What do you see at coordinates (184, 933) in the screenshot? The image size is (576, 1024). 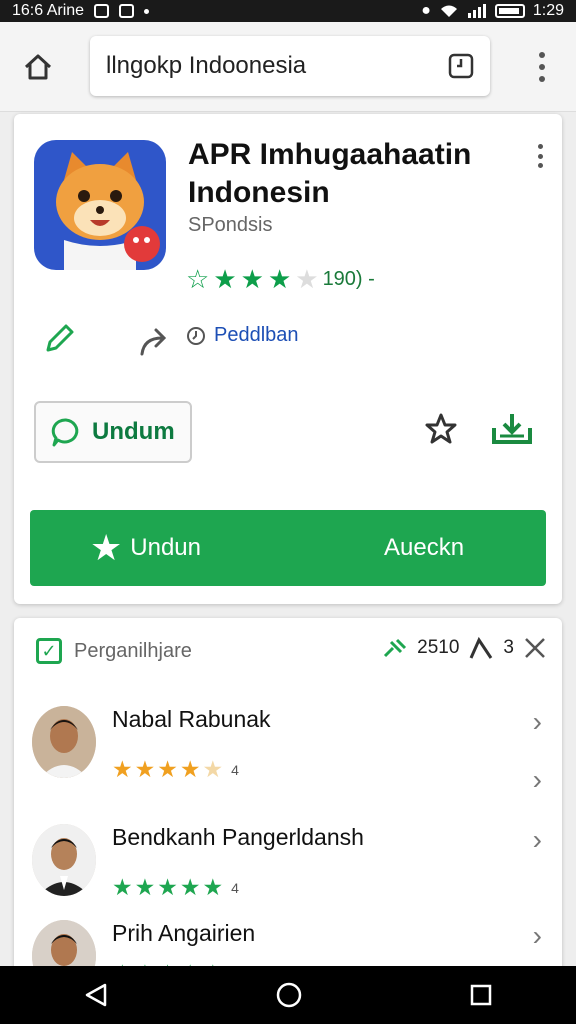 I see `reviewer-name: Prih Angairien` at bounding box center [184, 933].